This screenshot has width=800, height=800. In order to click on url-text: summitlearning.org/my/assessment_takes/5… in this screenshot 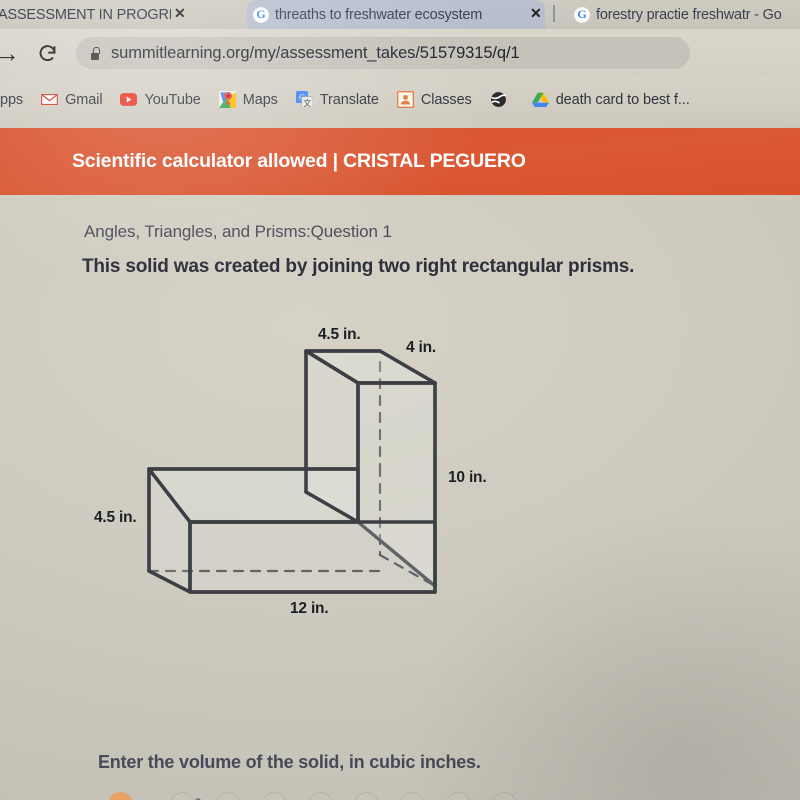, I will do `click(315, 52)`.